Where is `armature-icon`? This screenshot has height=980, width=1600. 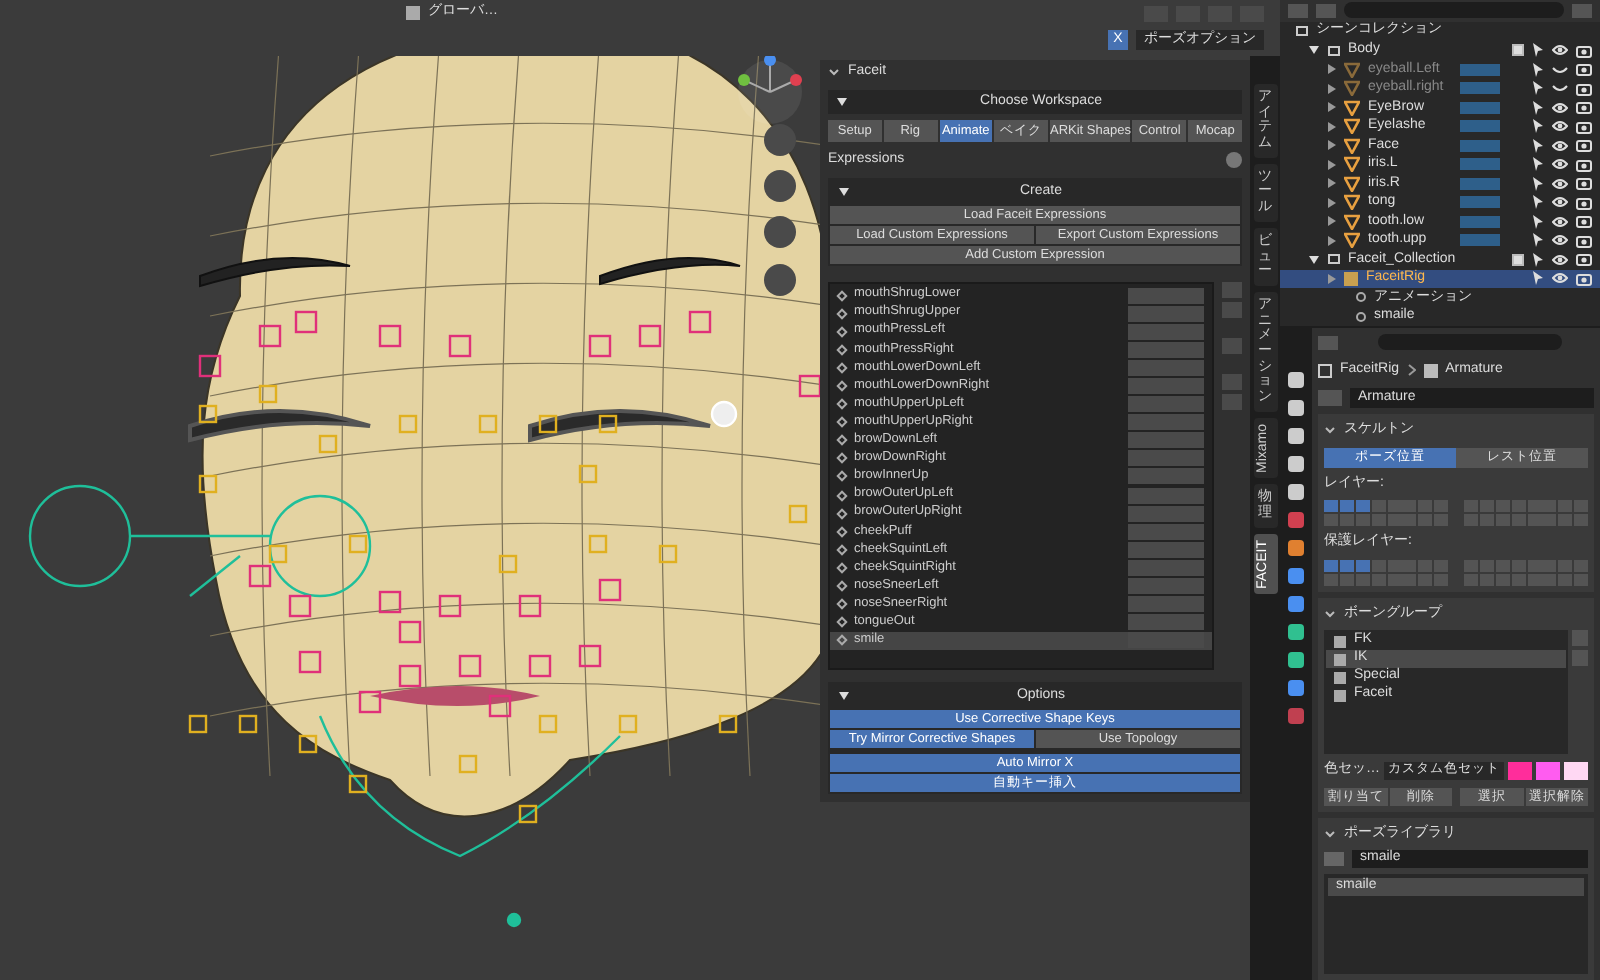
armature-icon is located at coordinates (1351, 278).